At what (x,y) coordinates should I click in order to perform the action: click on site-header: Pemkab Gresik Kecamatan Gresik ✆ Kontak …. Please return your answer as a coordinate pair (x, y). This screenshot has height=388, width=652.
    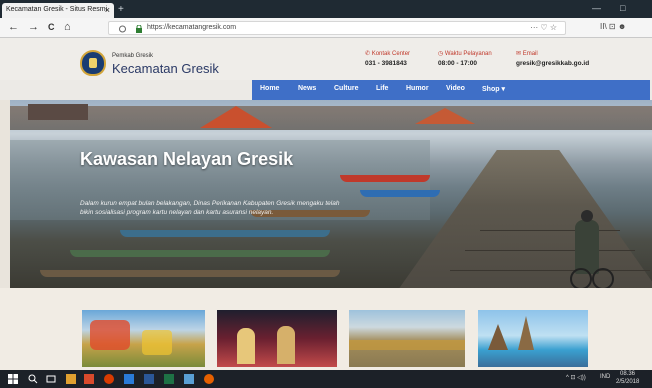
    Looking at the image, I should click on (326, 59).